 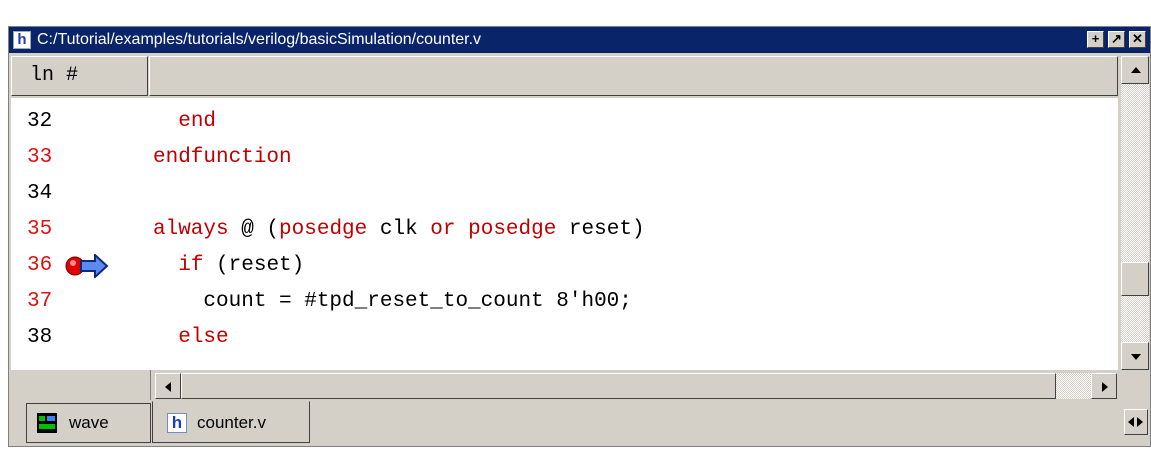 I want to click on tab-counter-v: h counter.v, so click(x=231, y=422).